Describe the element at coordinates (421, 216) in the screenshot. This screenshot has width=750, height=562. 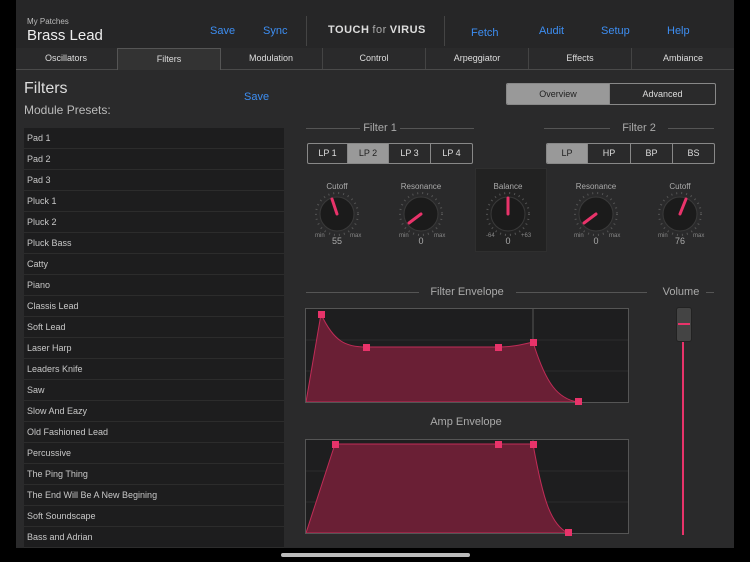
I see `filter1-resonance-knob: min max` at that location.